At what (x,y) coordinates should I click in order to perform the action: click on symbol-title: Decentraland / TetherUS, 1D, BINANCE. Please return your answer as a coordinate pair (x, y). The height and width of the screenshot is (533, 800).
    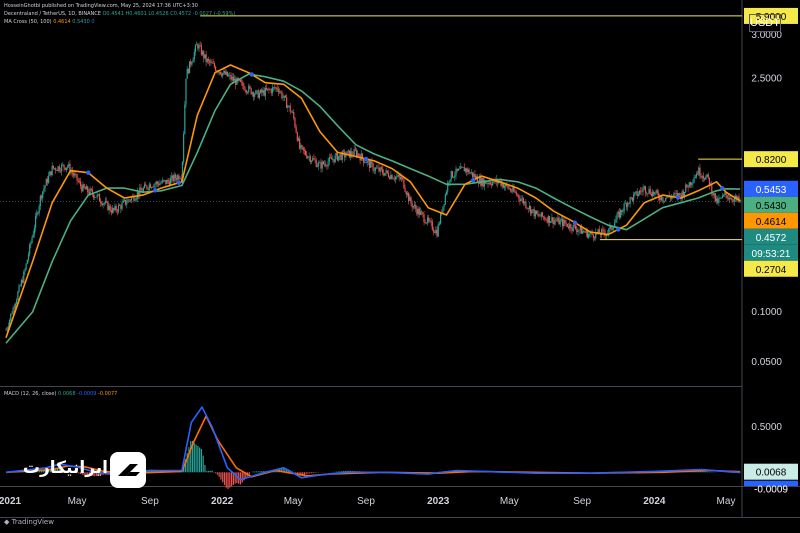
    Looking at the image, I should click on (52, 14).